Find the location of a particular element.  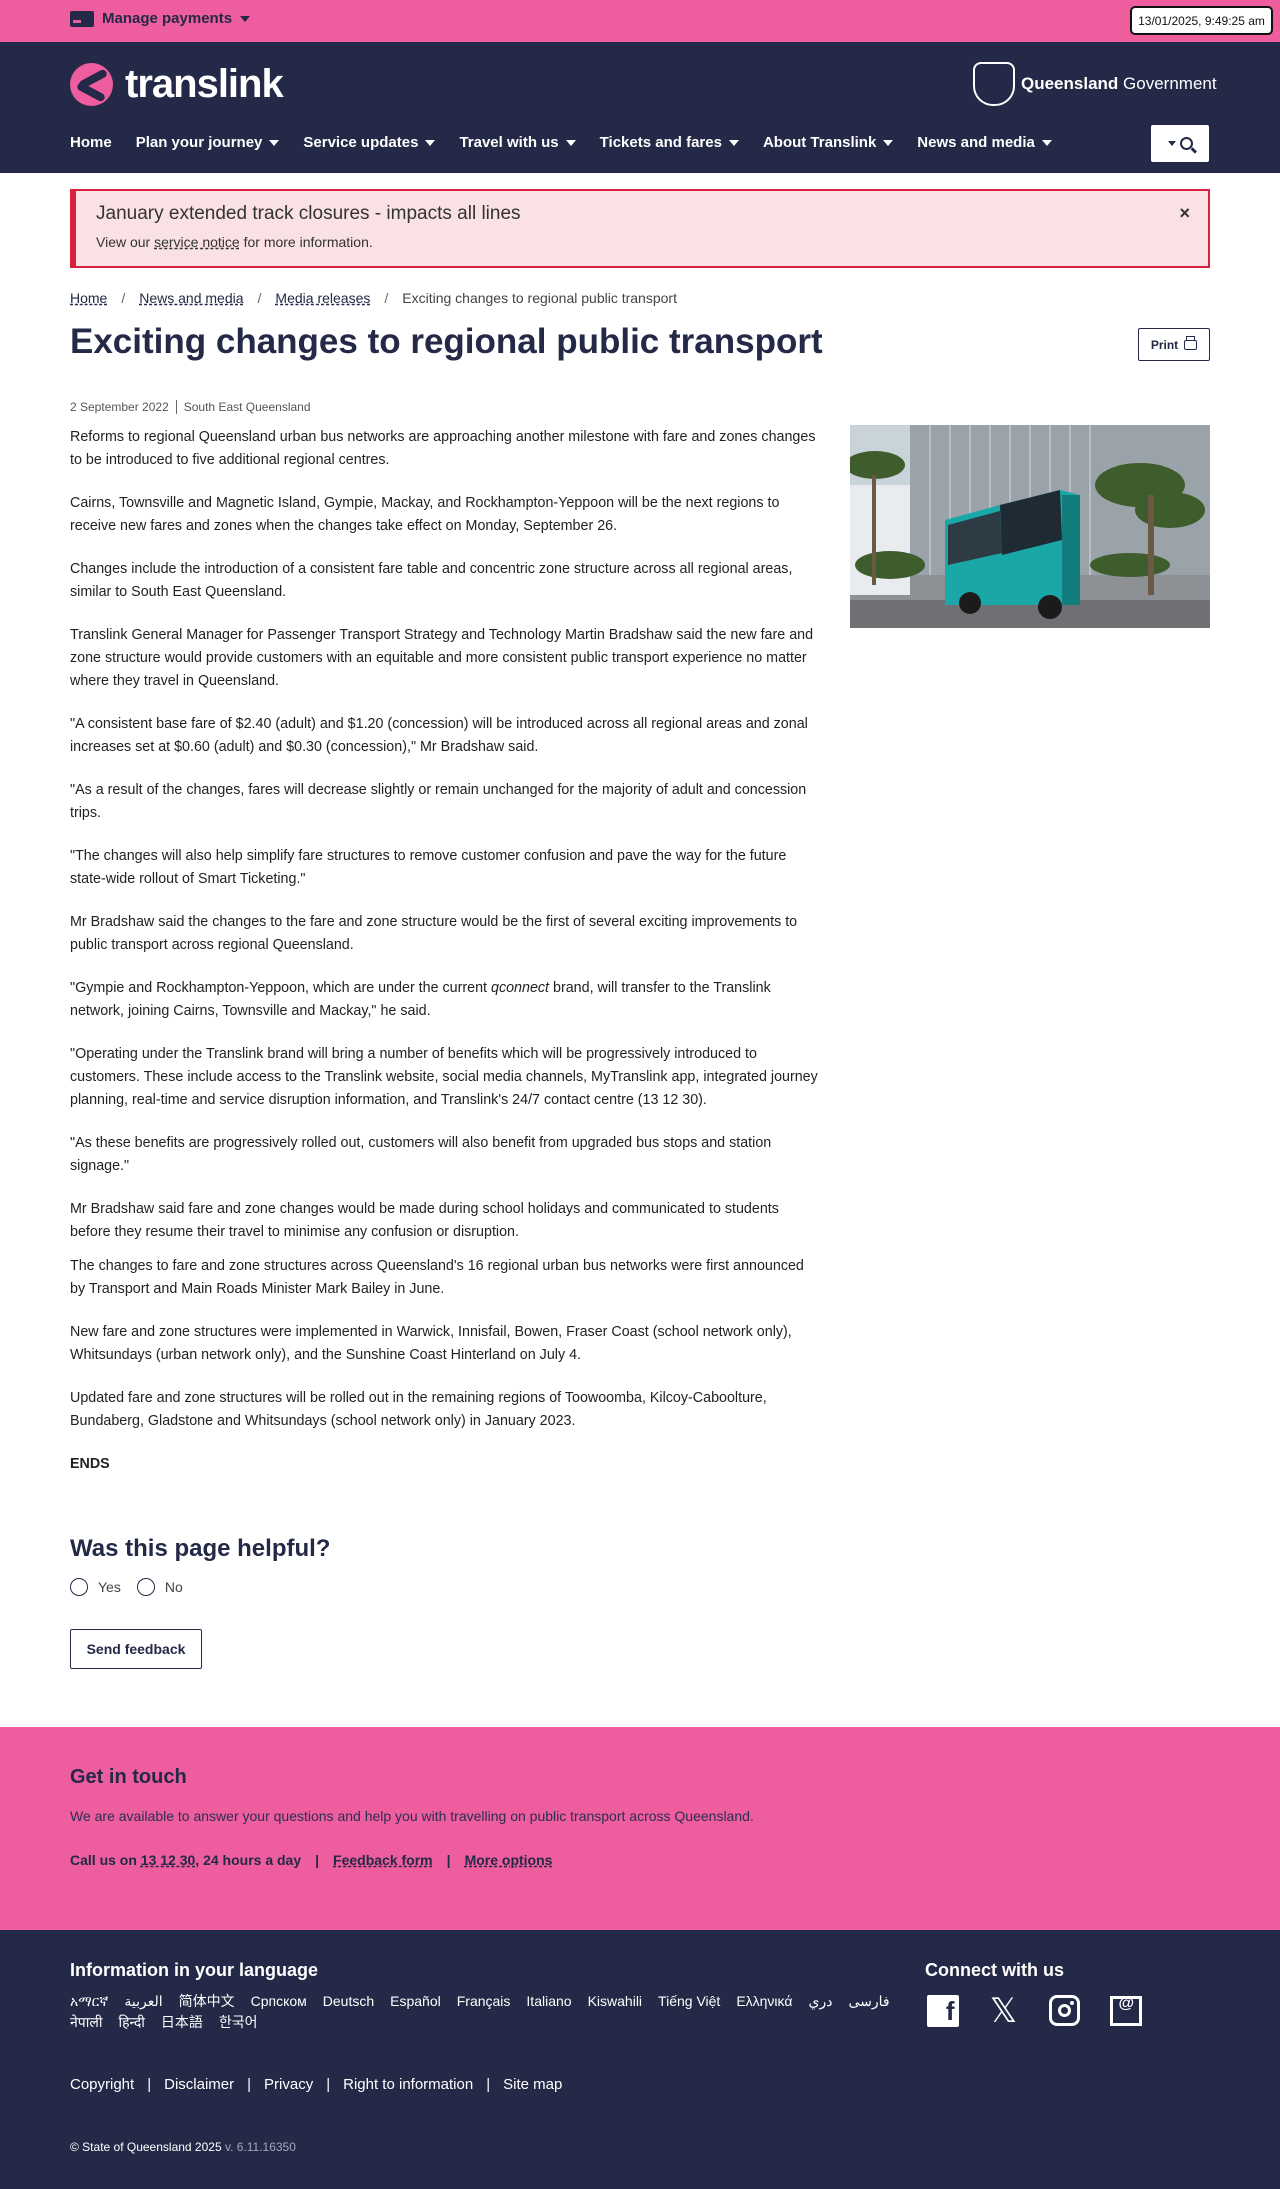

nav-about-translink: About Translink is located at coordinates (828, 142).